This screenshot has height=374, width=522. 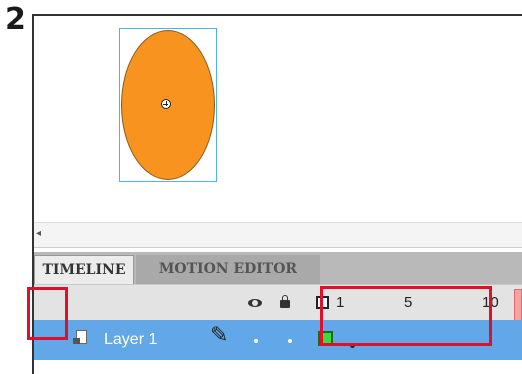 I want to click on lock-dot, so click(x=290, y=341).